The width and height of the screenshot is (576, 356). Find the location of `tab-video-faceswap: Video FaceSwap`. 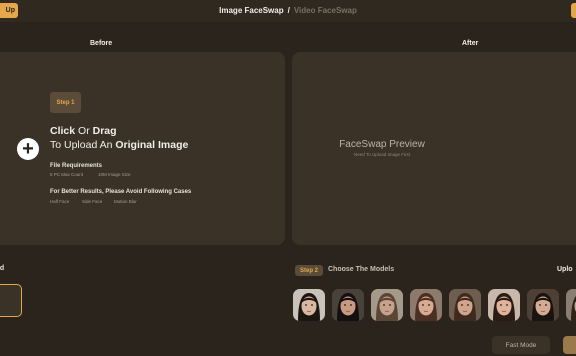

tab-video-faceswap: Video FaceSwap is located at coordinates (325, 10).